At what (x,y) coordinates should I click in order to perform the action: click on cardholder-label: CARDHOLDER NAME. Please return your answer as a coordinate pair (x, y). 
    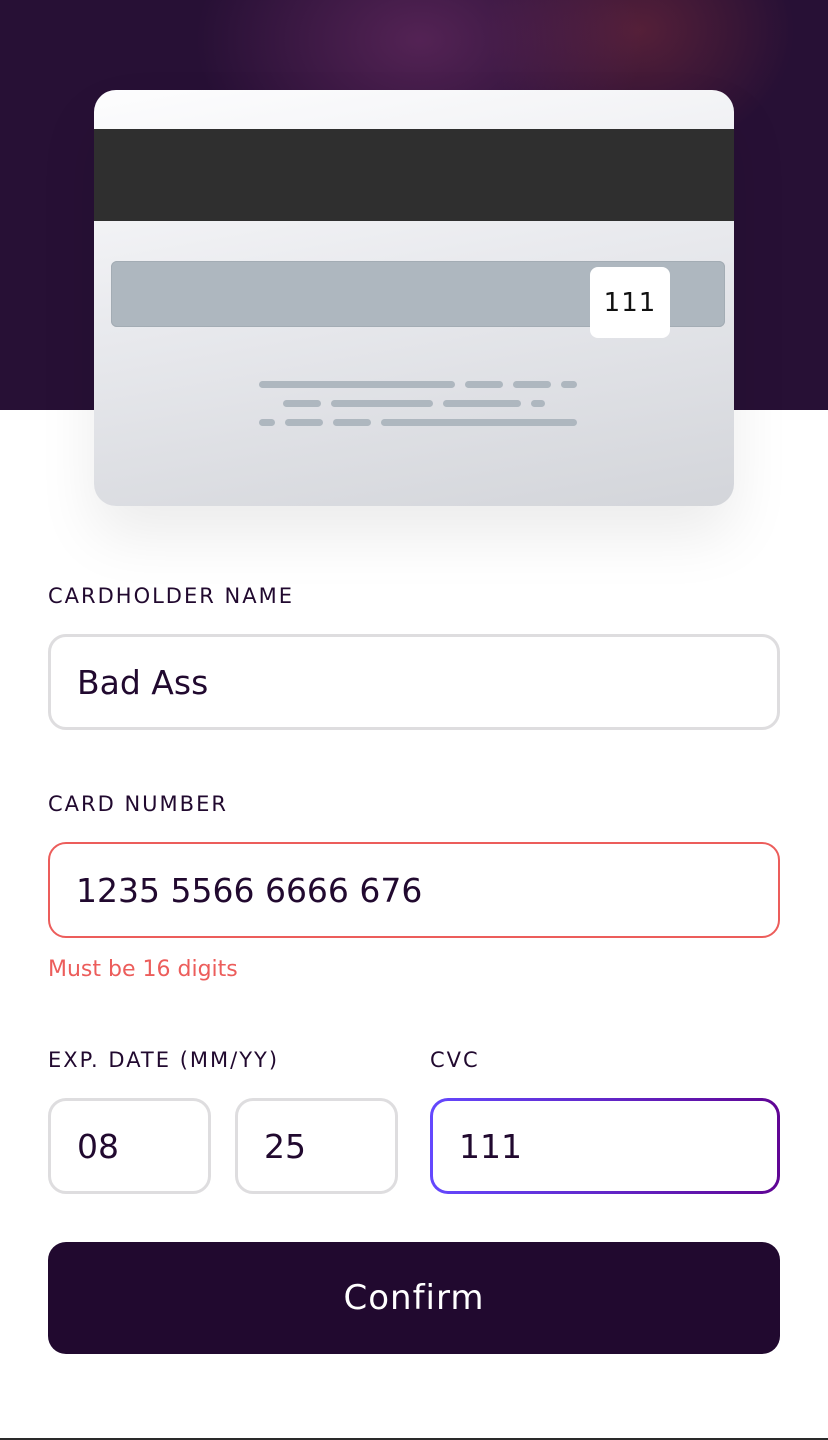
    Looking at the image, I should click on (171, 596).